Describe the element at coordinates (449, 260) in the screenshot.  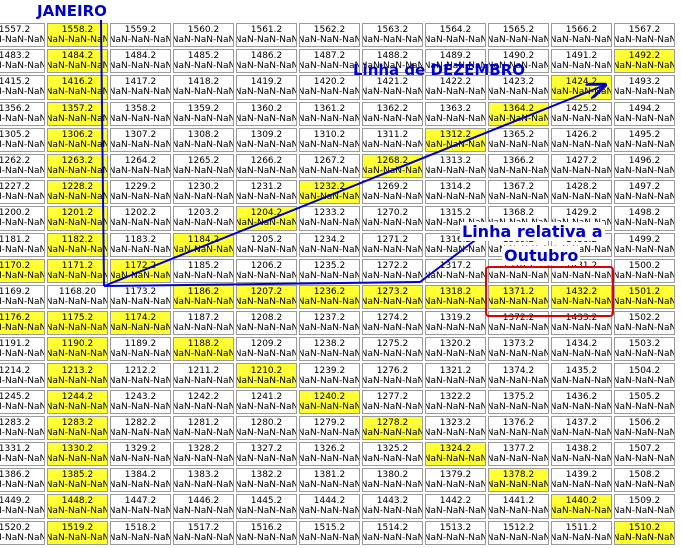
I see `outubro-arrow` at that location.